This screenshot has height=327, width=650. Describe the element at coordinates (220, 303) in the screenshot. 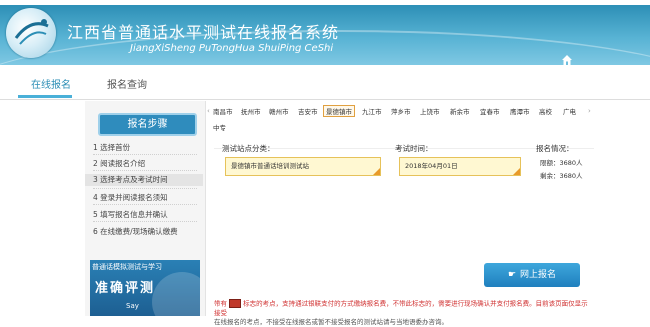

I see `note-prefix: 带有` at that location.